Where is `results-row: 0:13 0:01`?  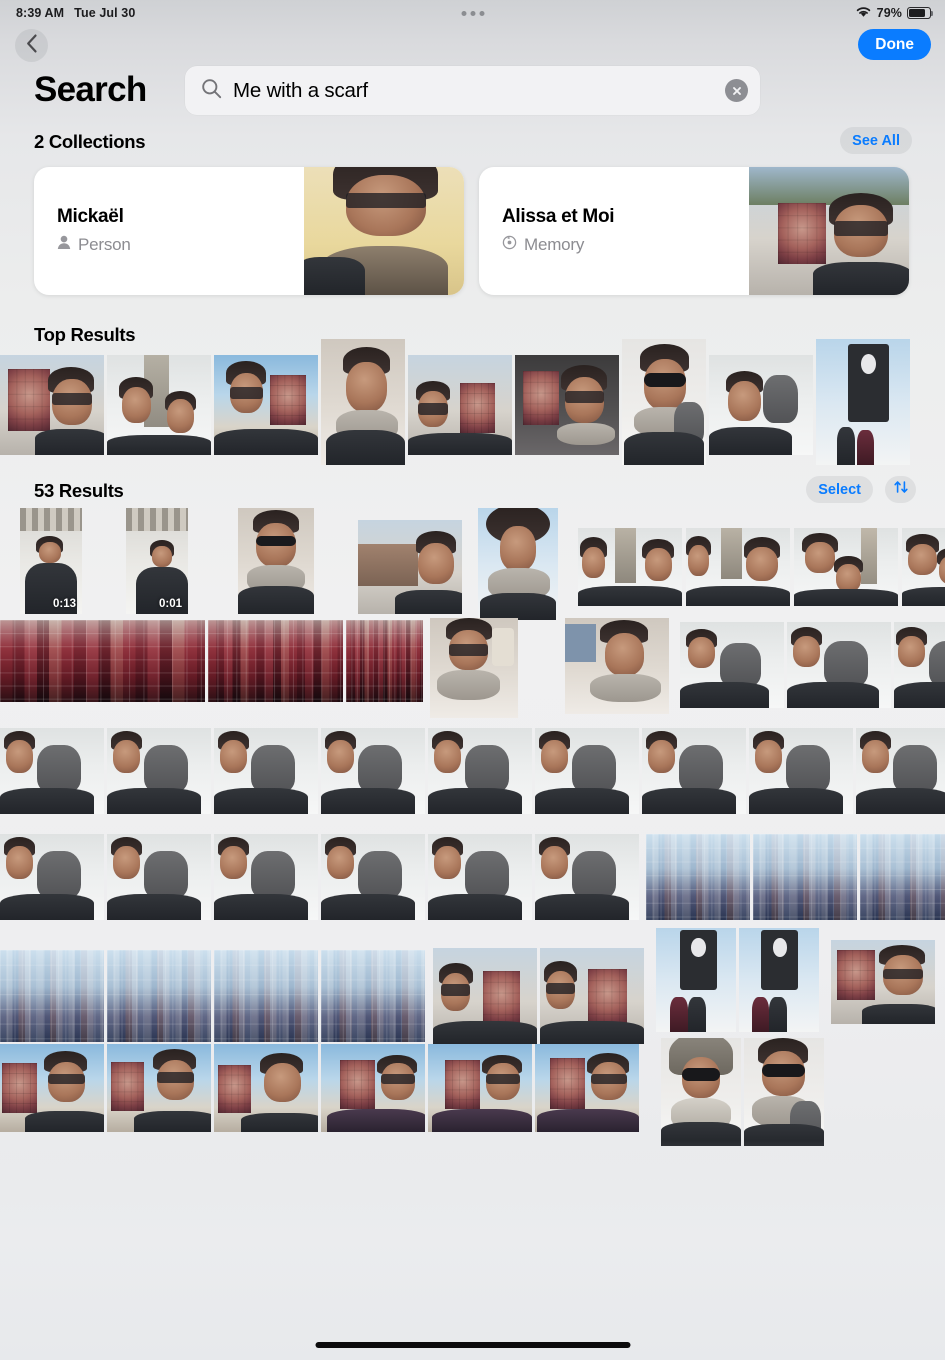 results-row: 0:13 0:01 is located at coordinates (482, 564).